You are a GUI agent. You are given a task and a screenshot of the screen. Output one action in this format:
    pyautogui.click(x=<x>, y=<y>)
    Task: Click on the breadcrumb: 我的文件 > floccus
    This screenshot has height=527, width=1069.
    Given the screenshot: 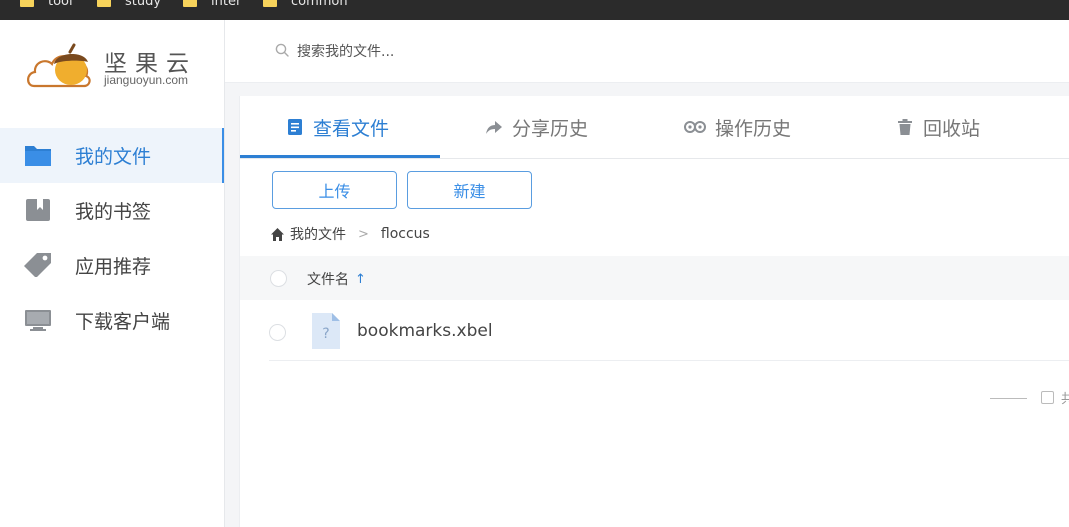 What is the action you would take?
    pyautogui.click(x=350, y=234)
    